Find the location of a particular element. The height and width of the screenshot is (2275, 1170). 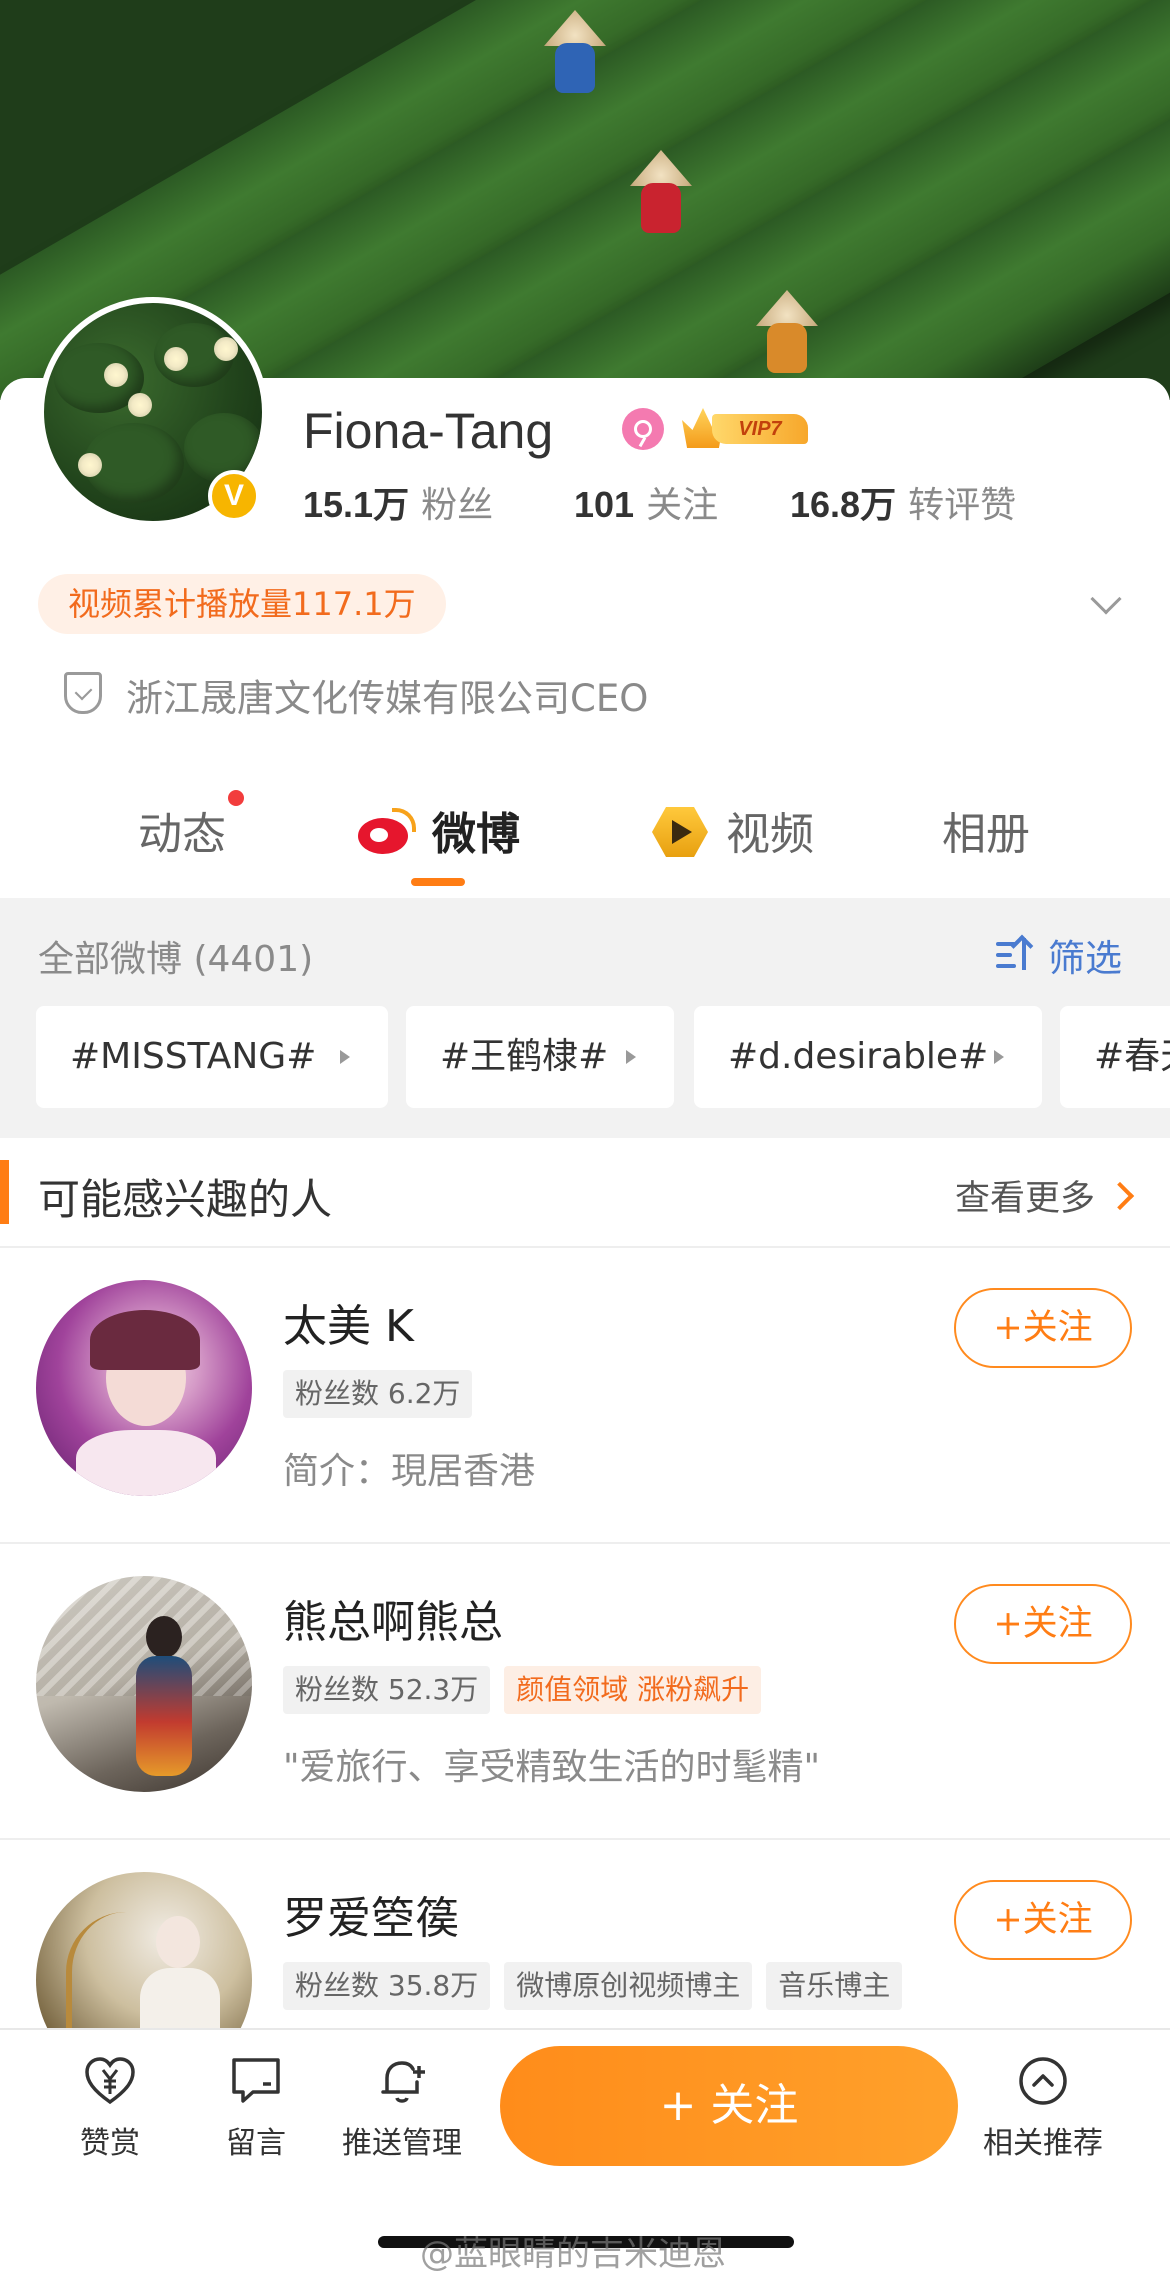

shield-icon is located at coordinates (83, 693).